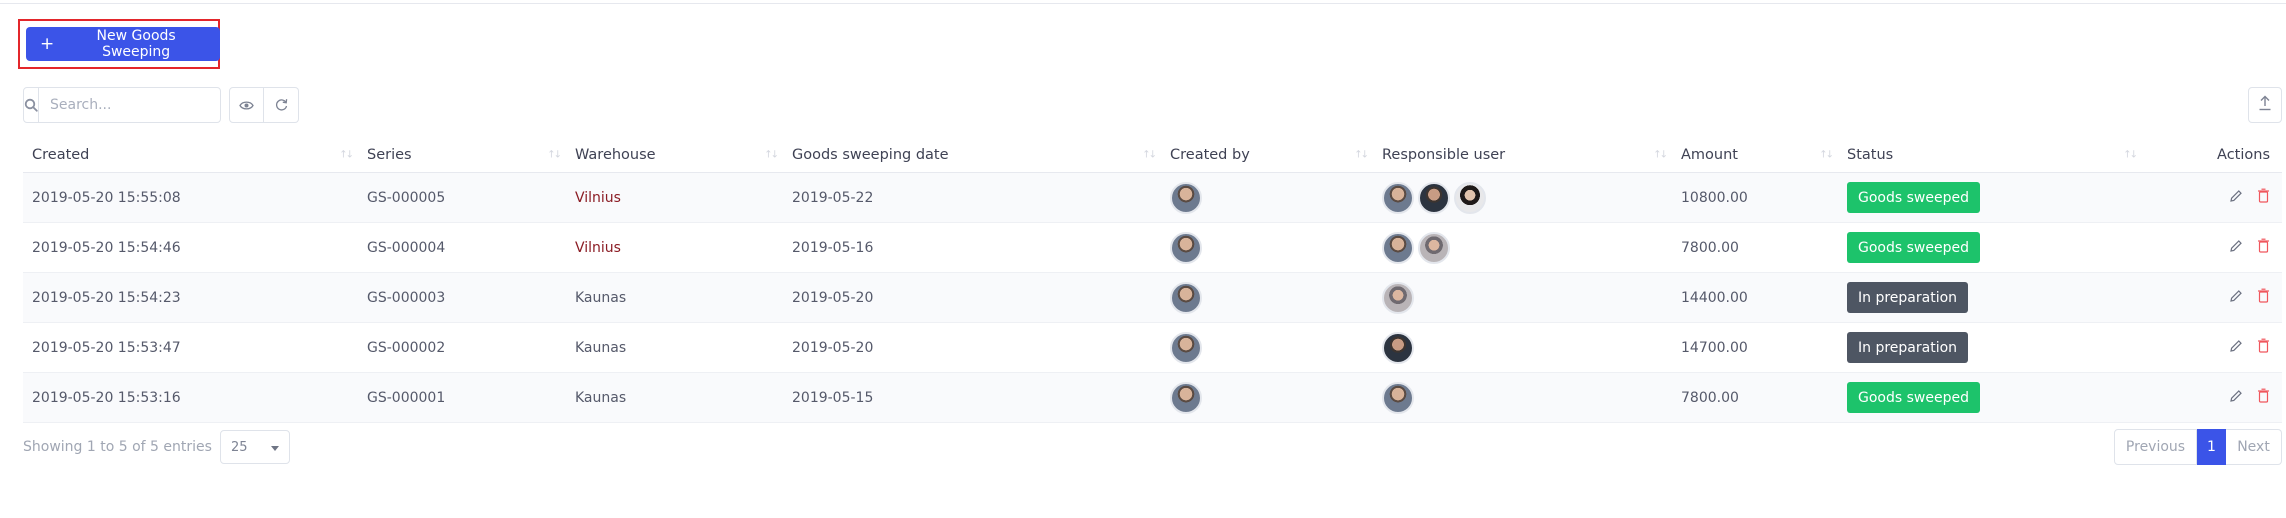 This screenshot has width=2286, height=518. What do you see at coordinates (106, 247) in the screenshot?
I see `created-cell: 2019-05-20 15:54:46` at bounding box center [106, 247].